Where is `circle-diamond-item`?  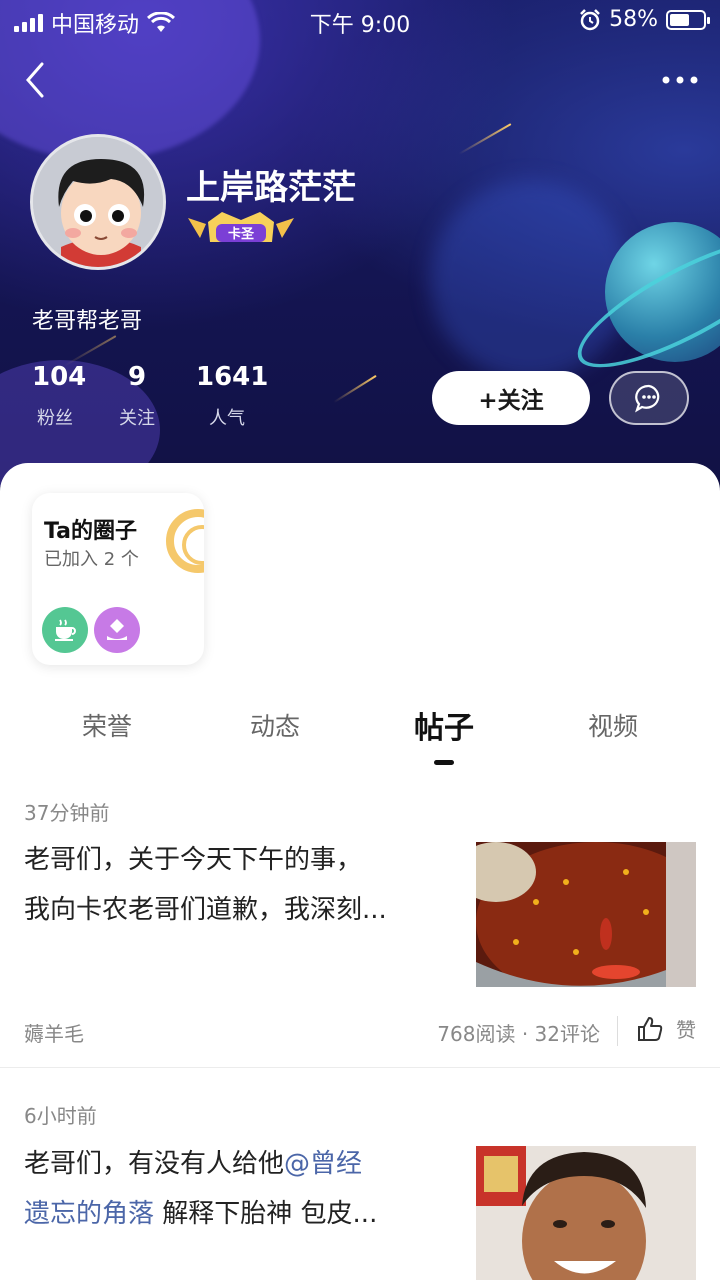 circle-diamond-item is located at coordinates (117, 630).